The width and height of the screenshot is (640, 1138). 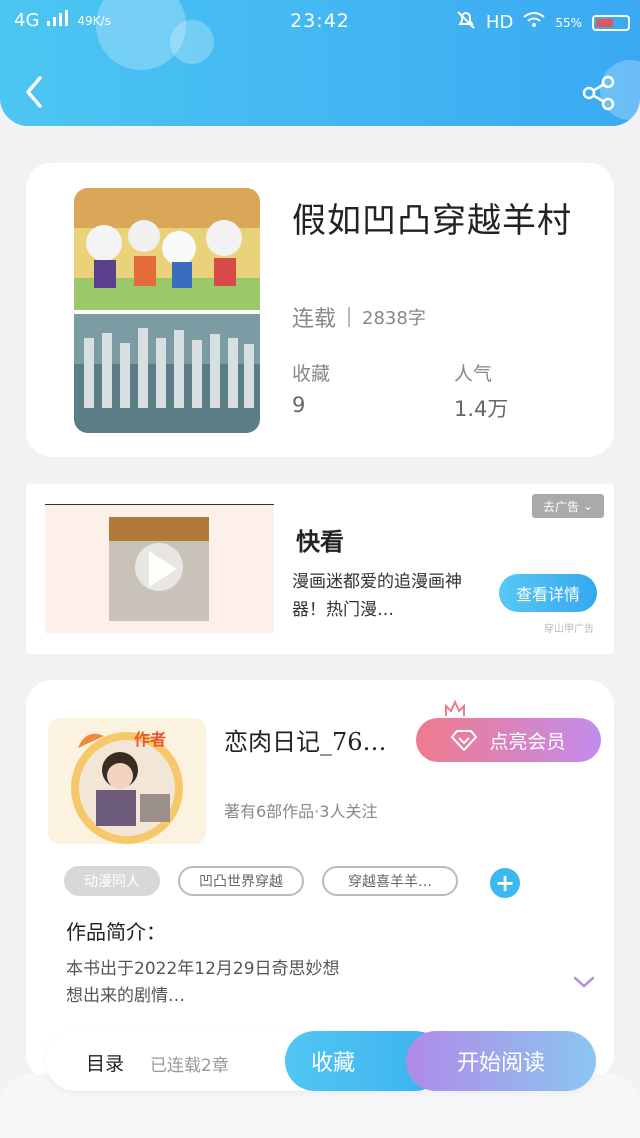 I want to click on toc-button: 目录, so click(x=105, y=1062).